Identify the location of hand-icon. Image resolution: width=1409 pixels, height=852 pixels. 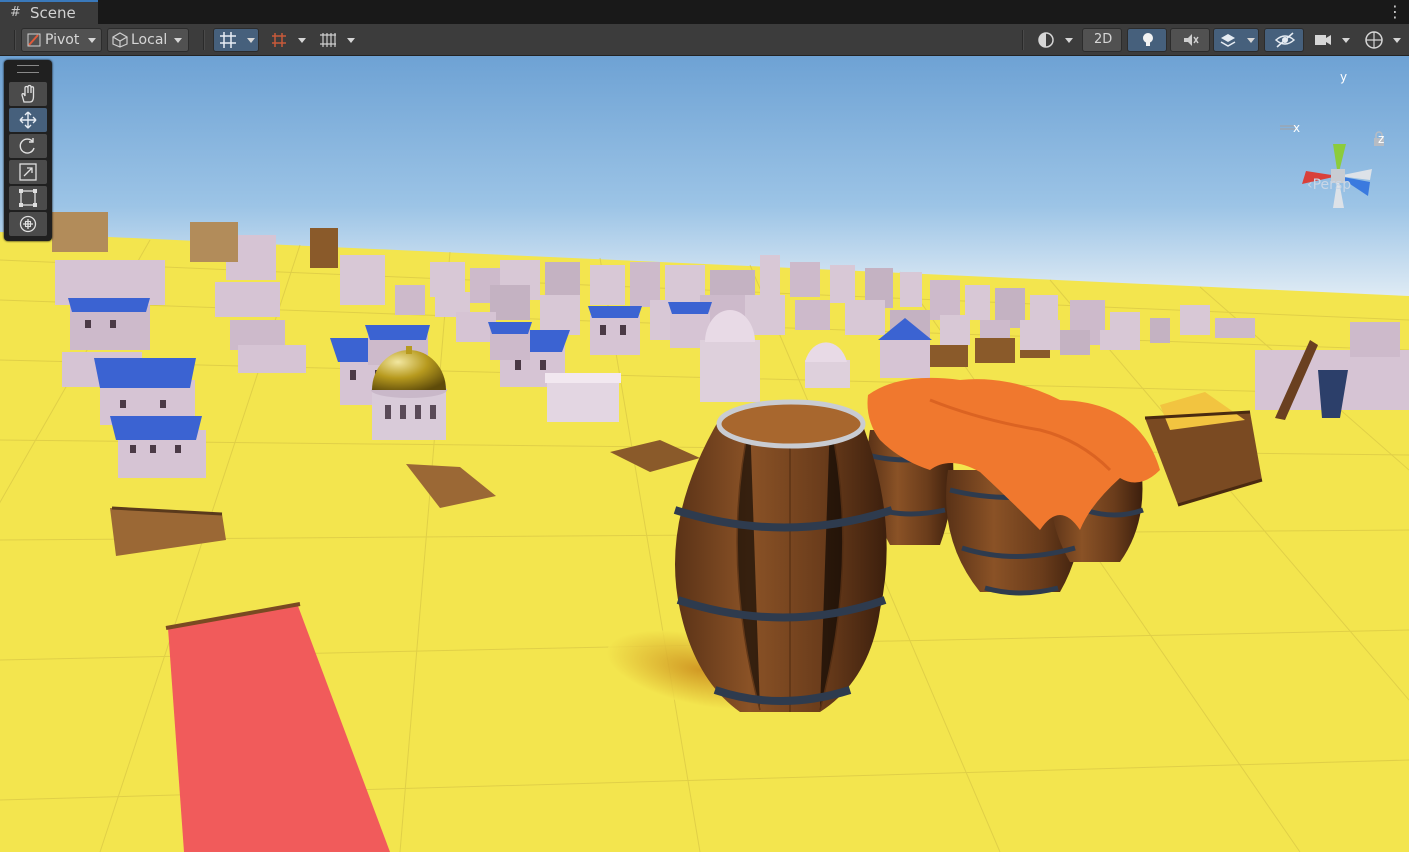
(28, 93).